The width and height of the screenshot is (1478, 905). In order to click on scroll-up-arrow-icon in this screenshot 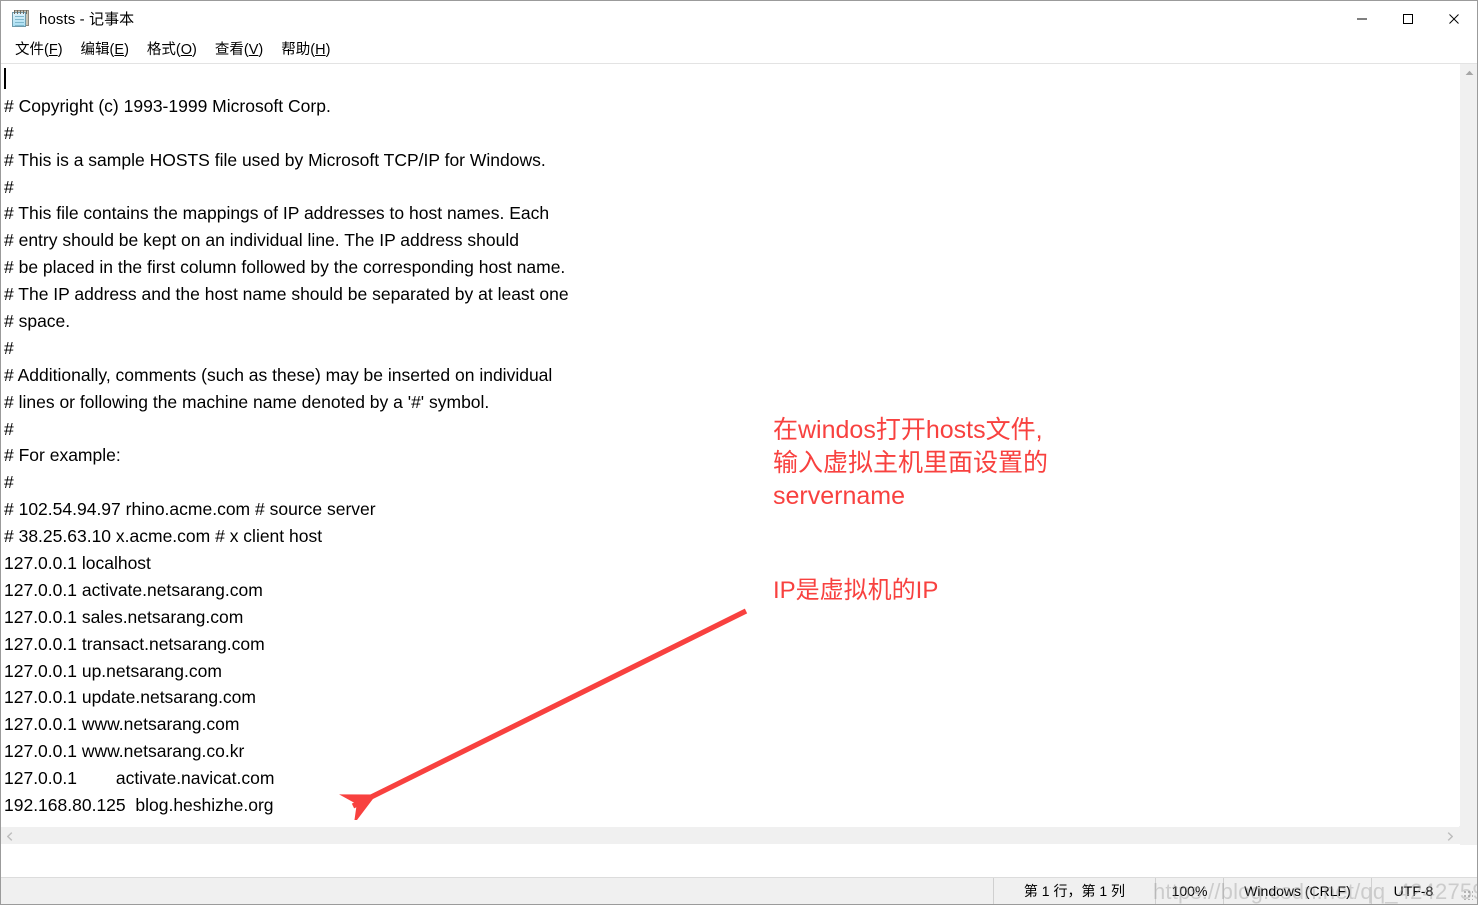, I will do `click(1468, 73)`.